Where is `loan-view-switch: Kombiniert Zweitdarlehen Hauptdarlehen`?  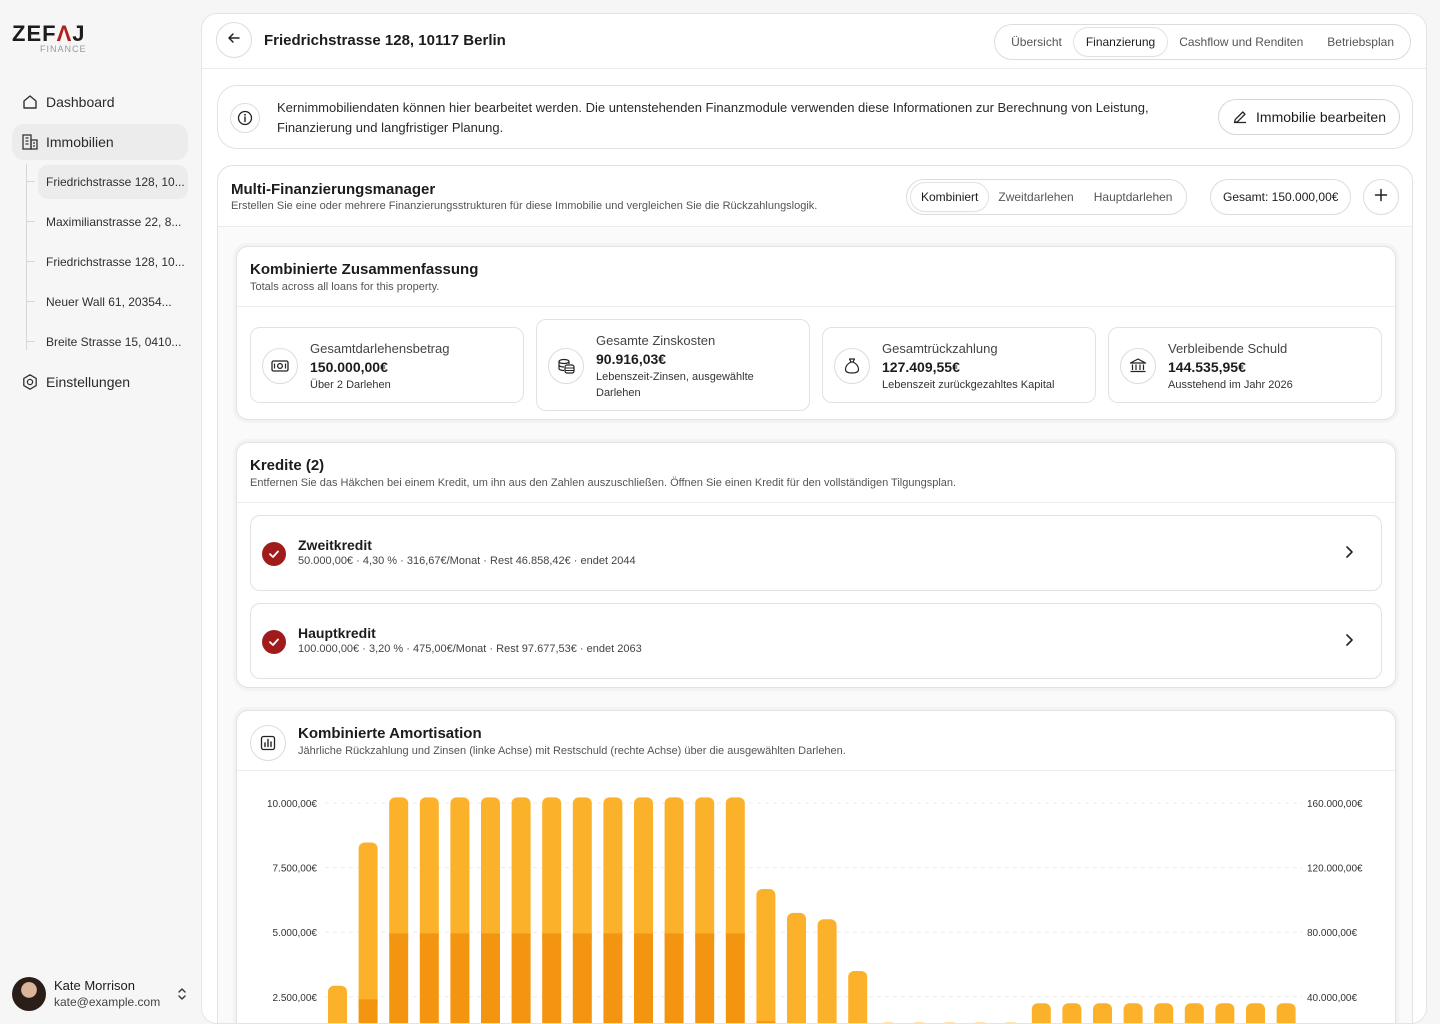
loan-view-switch: Kombiniert Zweitdarlehen Hauptdarlehen is located at coordinates (1047, 197).